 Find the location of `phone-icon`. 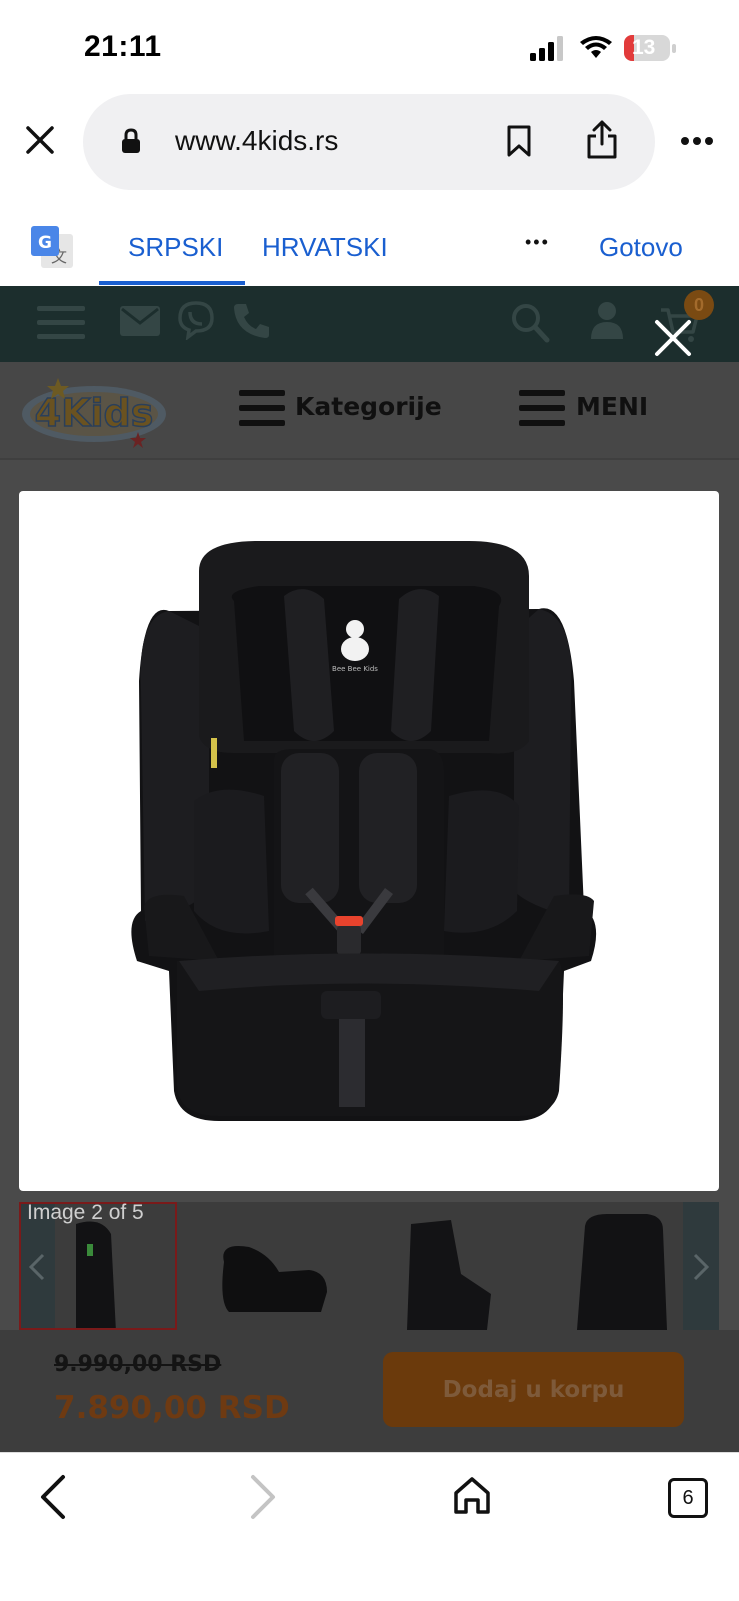

phone-icon is located at coordinates (252, 320).